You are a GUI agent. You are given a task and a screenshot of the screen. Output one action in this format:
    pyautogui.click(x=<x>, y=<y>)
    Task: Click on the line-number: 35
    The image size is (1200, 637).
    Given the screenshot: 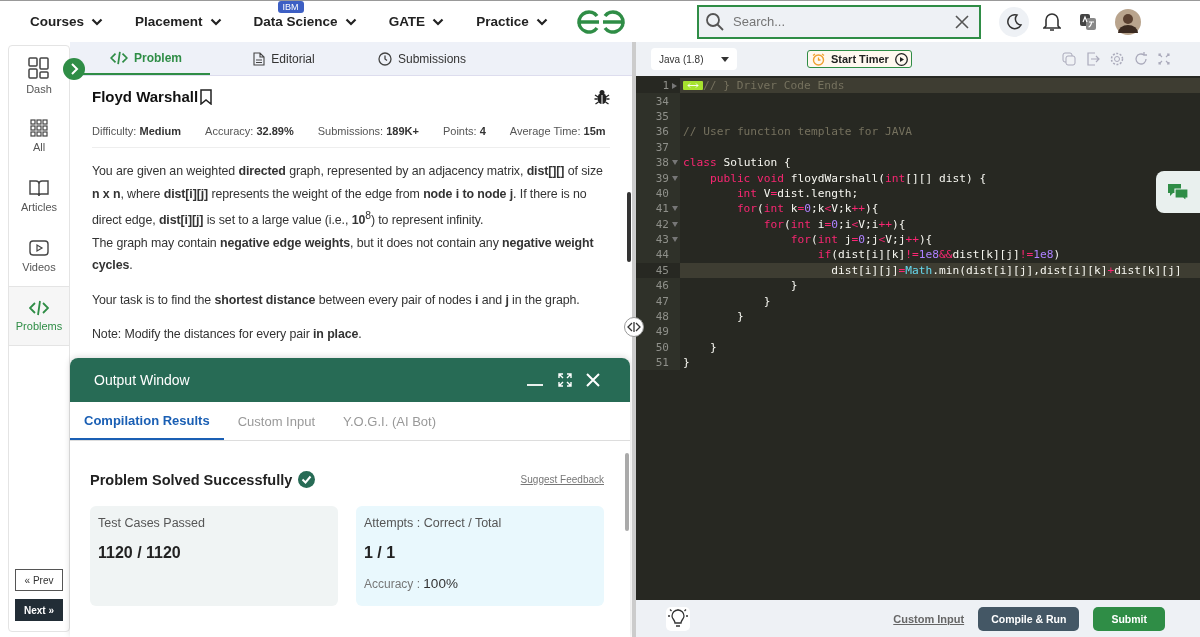 What is the action you would take?
    pyautogui.click(x=662, y=116)
    